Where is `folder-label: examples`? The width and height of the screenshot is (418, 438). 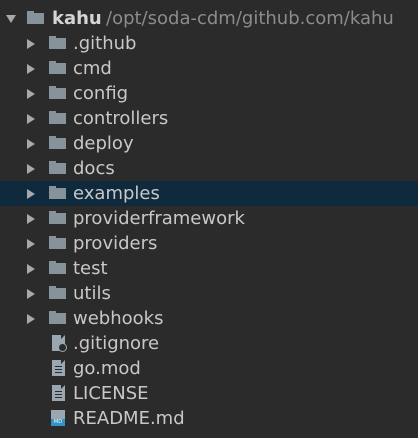 folder-label: examples is located at coordinates (116, 193).